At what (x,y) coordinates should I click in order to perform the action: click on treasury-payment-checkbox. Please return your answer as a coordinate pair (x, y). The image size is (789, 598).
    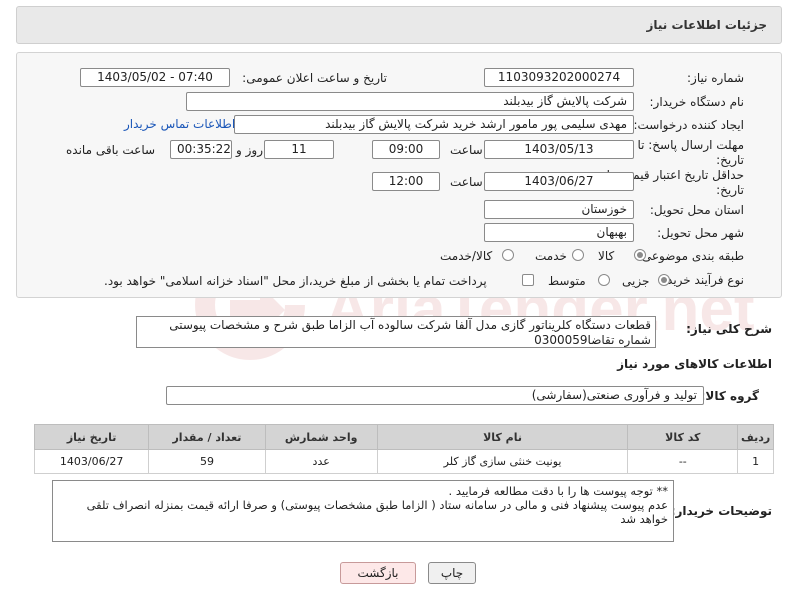
    Looking at the image, I should click on (528, 280).